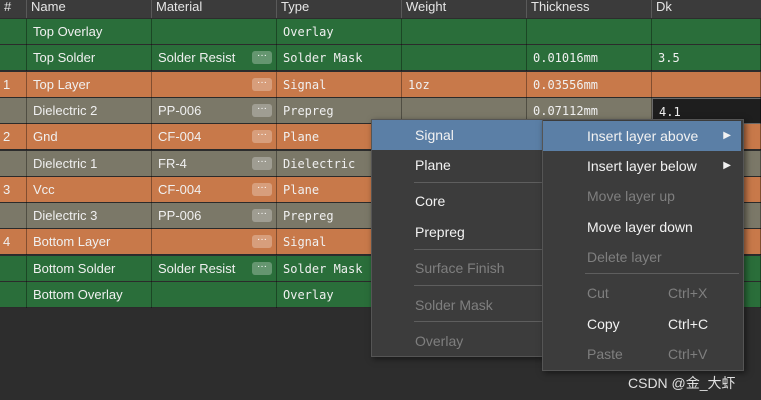  I want to click on context-menu-item: Insert layer below ▶, so click(642, 166).